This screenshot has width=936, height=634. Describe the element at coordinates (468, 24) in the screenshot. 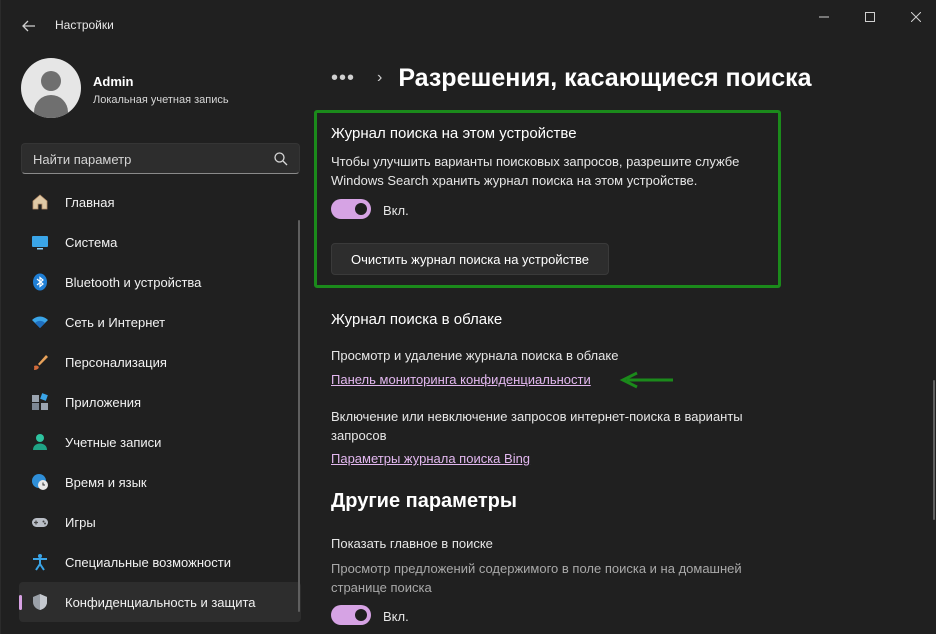

I see `title-bar: Настройки` at that location.